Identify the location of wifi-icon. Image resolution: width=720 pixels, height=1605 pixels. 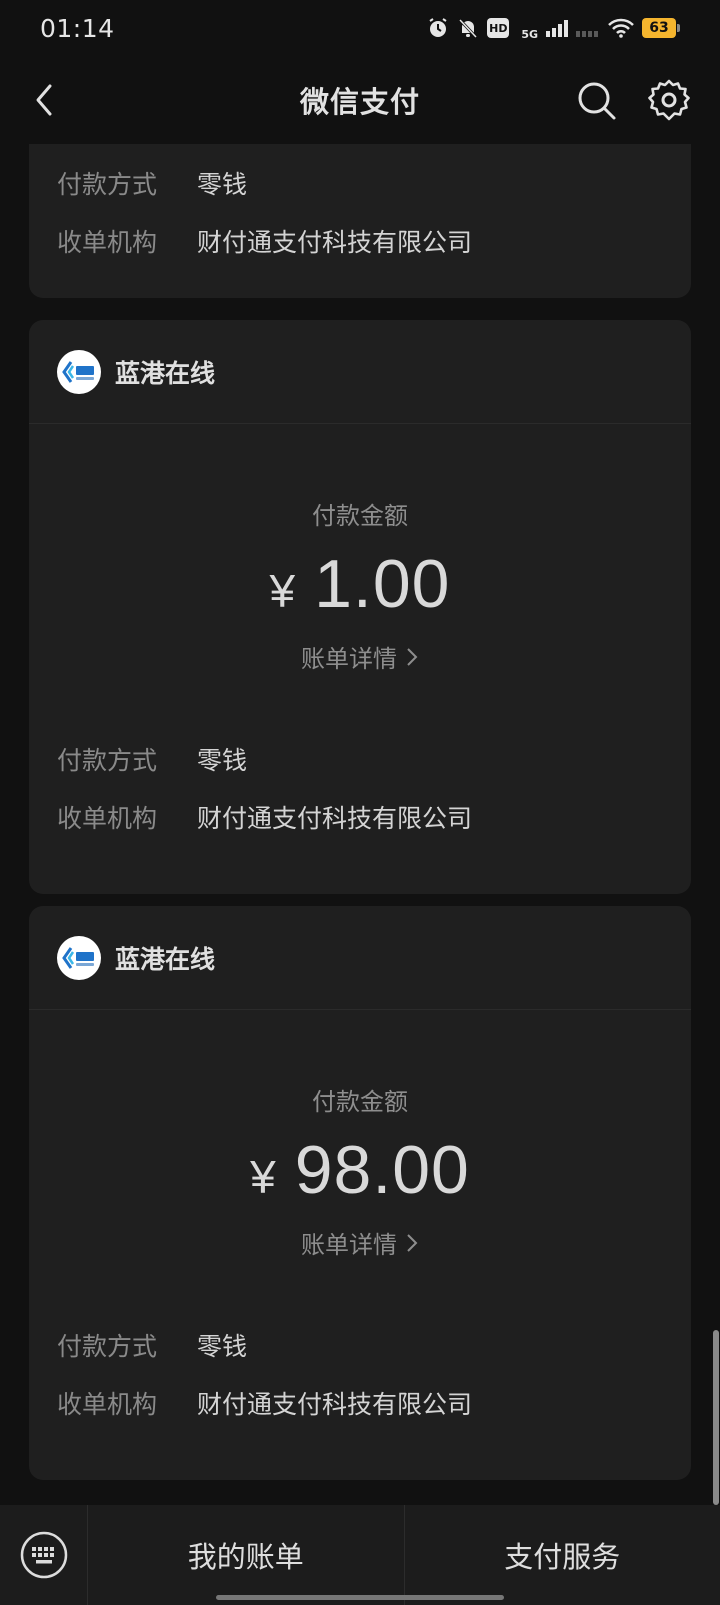
(621, 28).